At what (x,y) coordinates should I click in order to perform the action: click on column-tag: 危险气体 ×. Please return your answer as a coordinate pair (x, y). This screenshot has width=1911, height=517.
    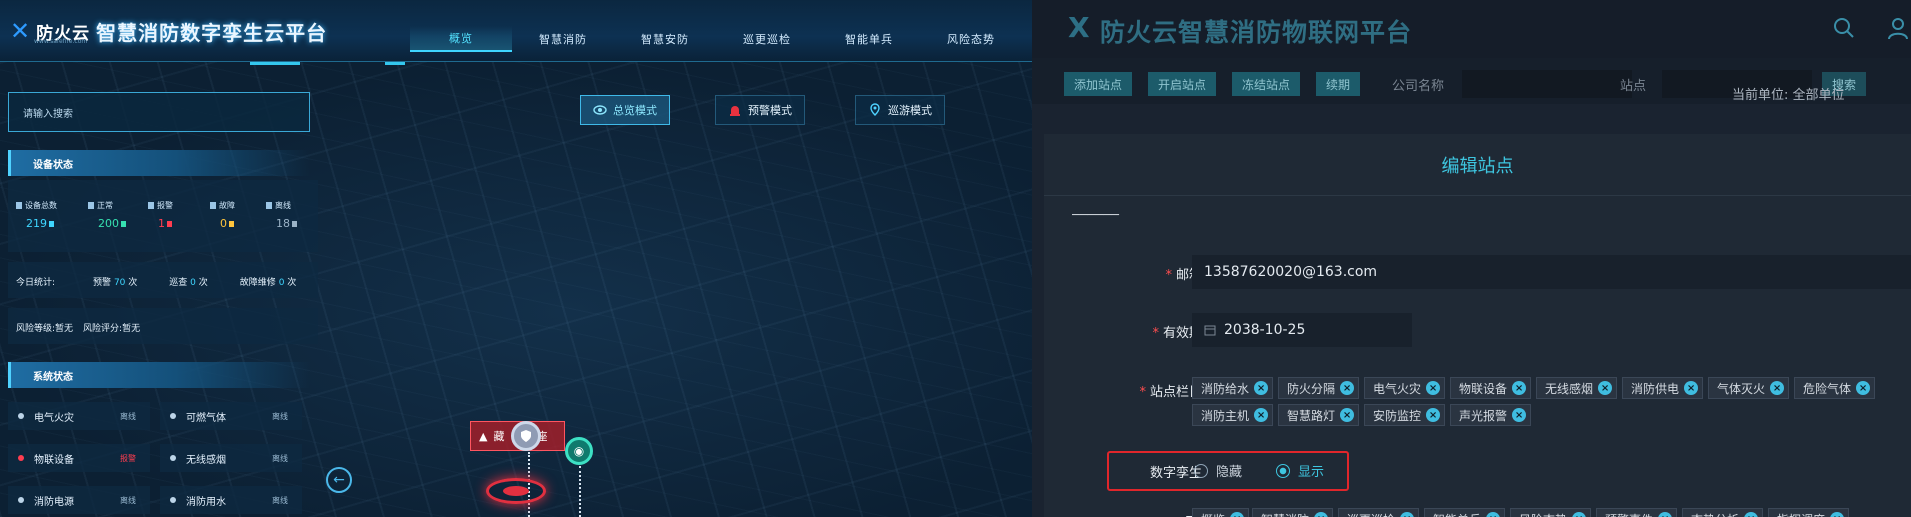
    Looking at the image, I should click on (1835, 388).